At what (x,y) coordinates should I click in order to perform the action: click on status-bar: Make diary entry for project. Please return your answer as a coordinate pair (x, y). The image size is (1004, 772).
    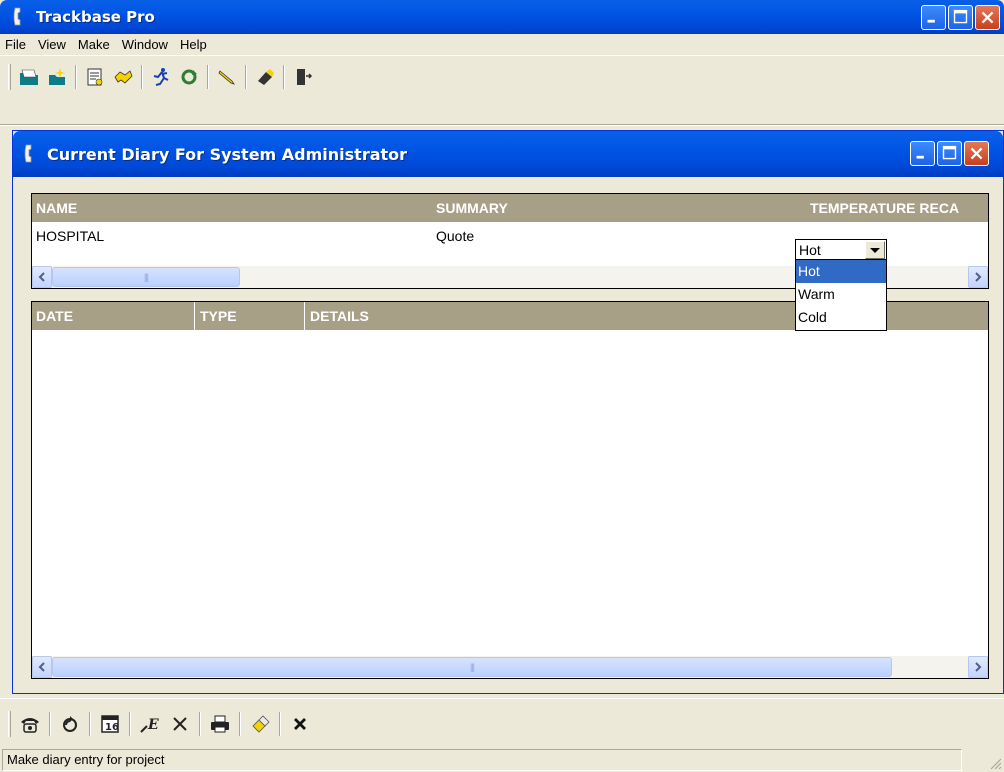
    Looking at the image, I should click on (502, 760).